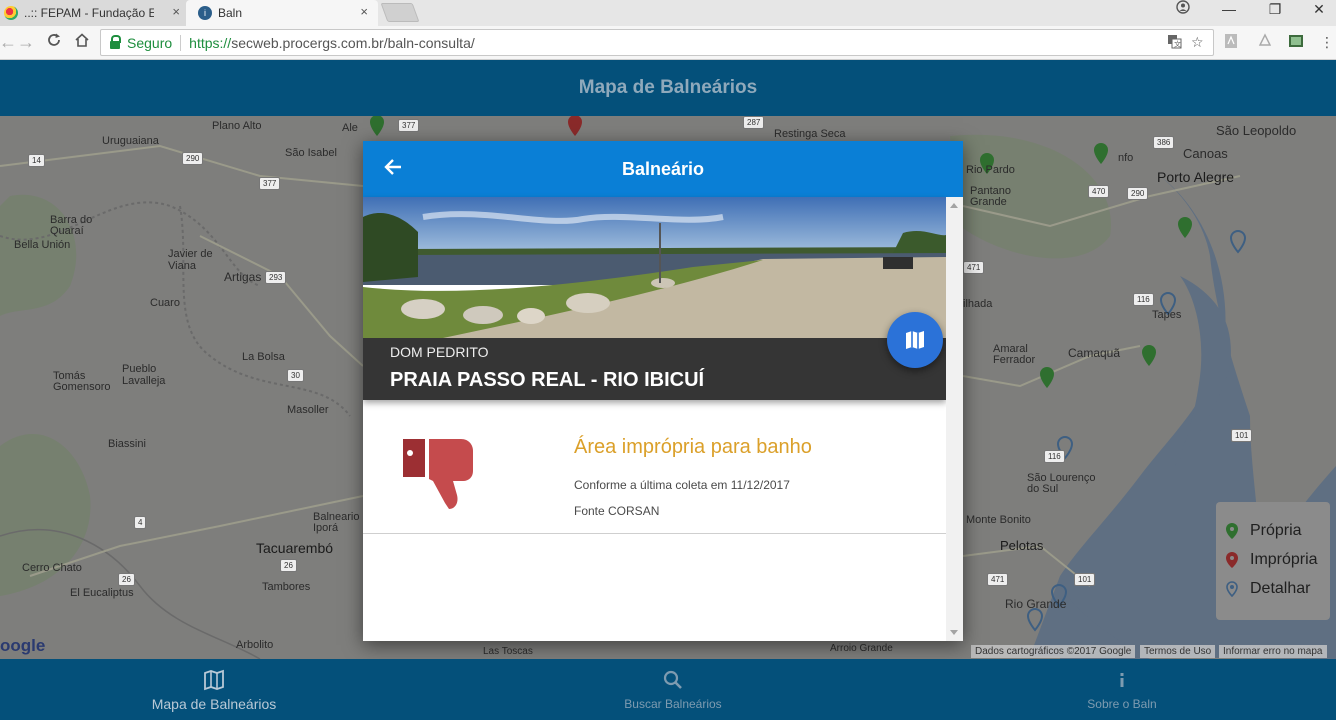 The height and width of the screenshot is (720, 1336). Describe the element at coordinates (1085, 579) in the screenshot. I see `road-shield: 101` at that location.